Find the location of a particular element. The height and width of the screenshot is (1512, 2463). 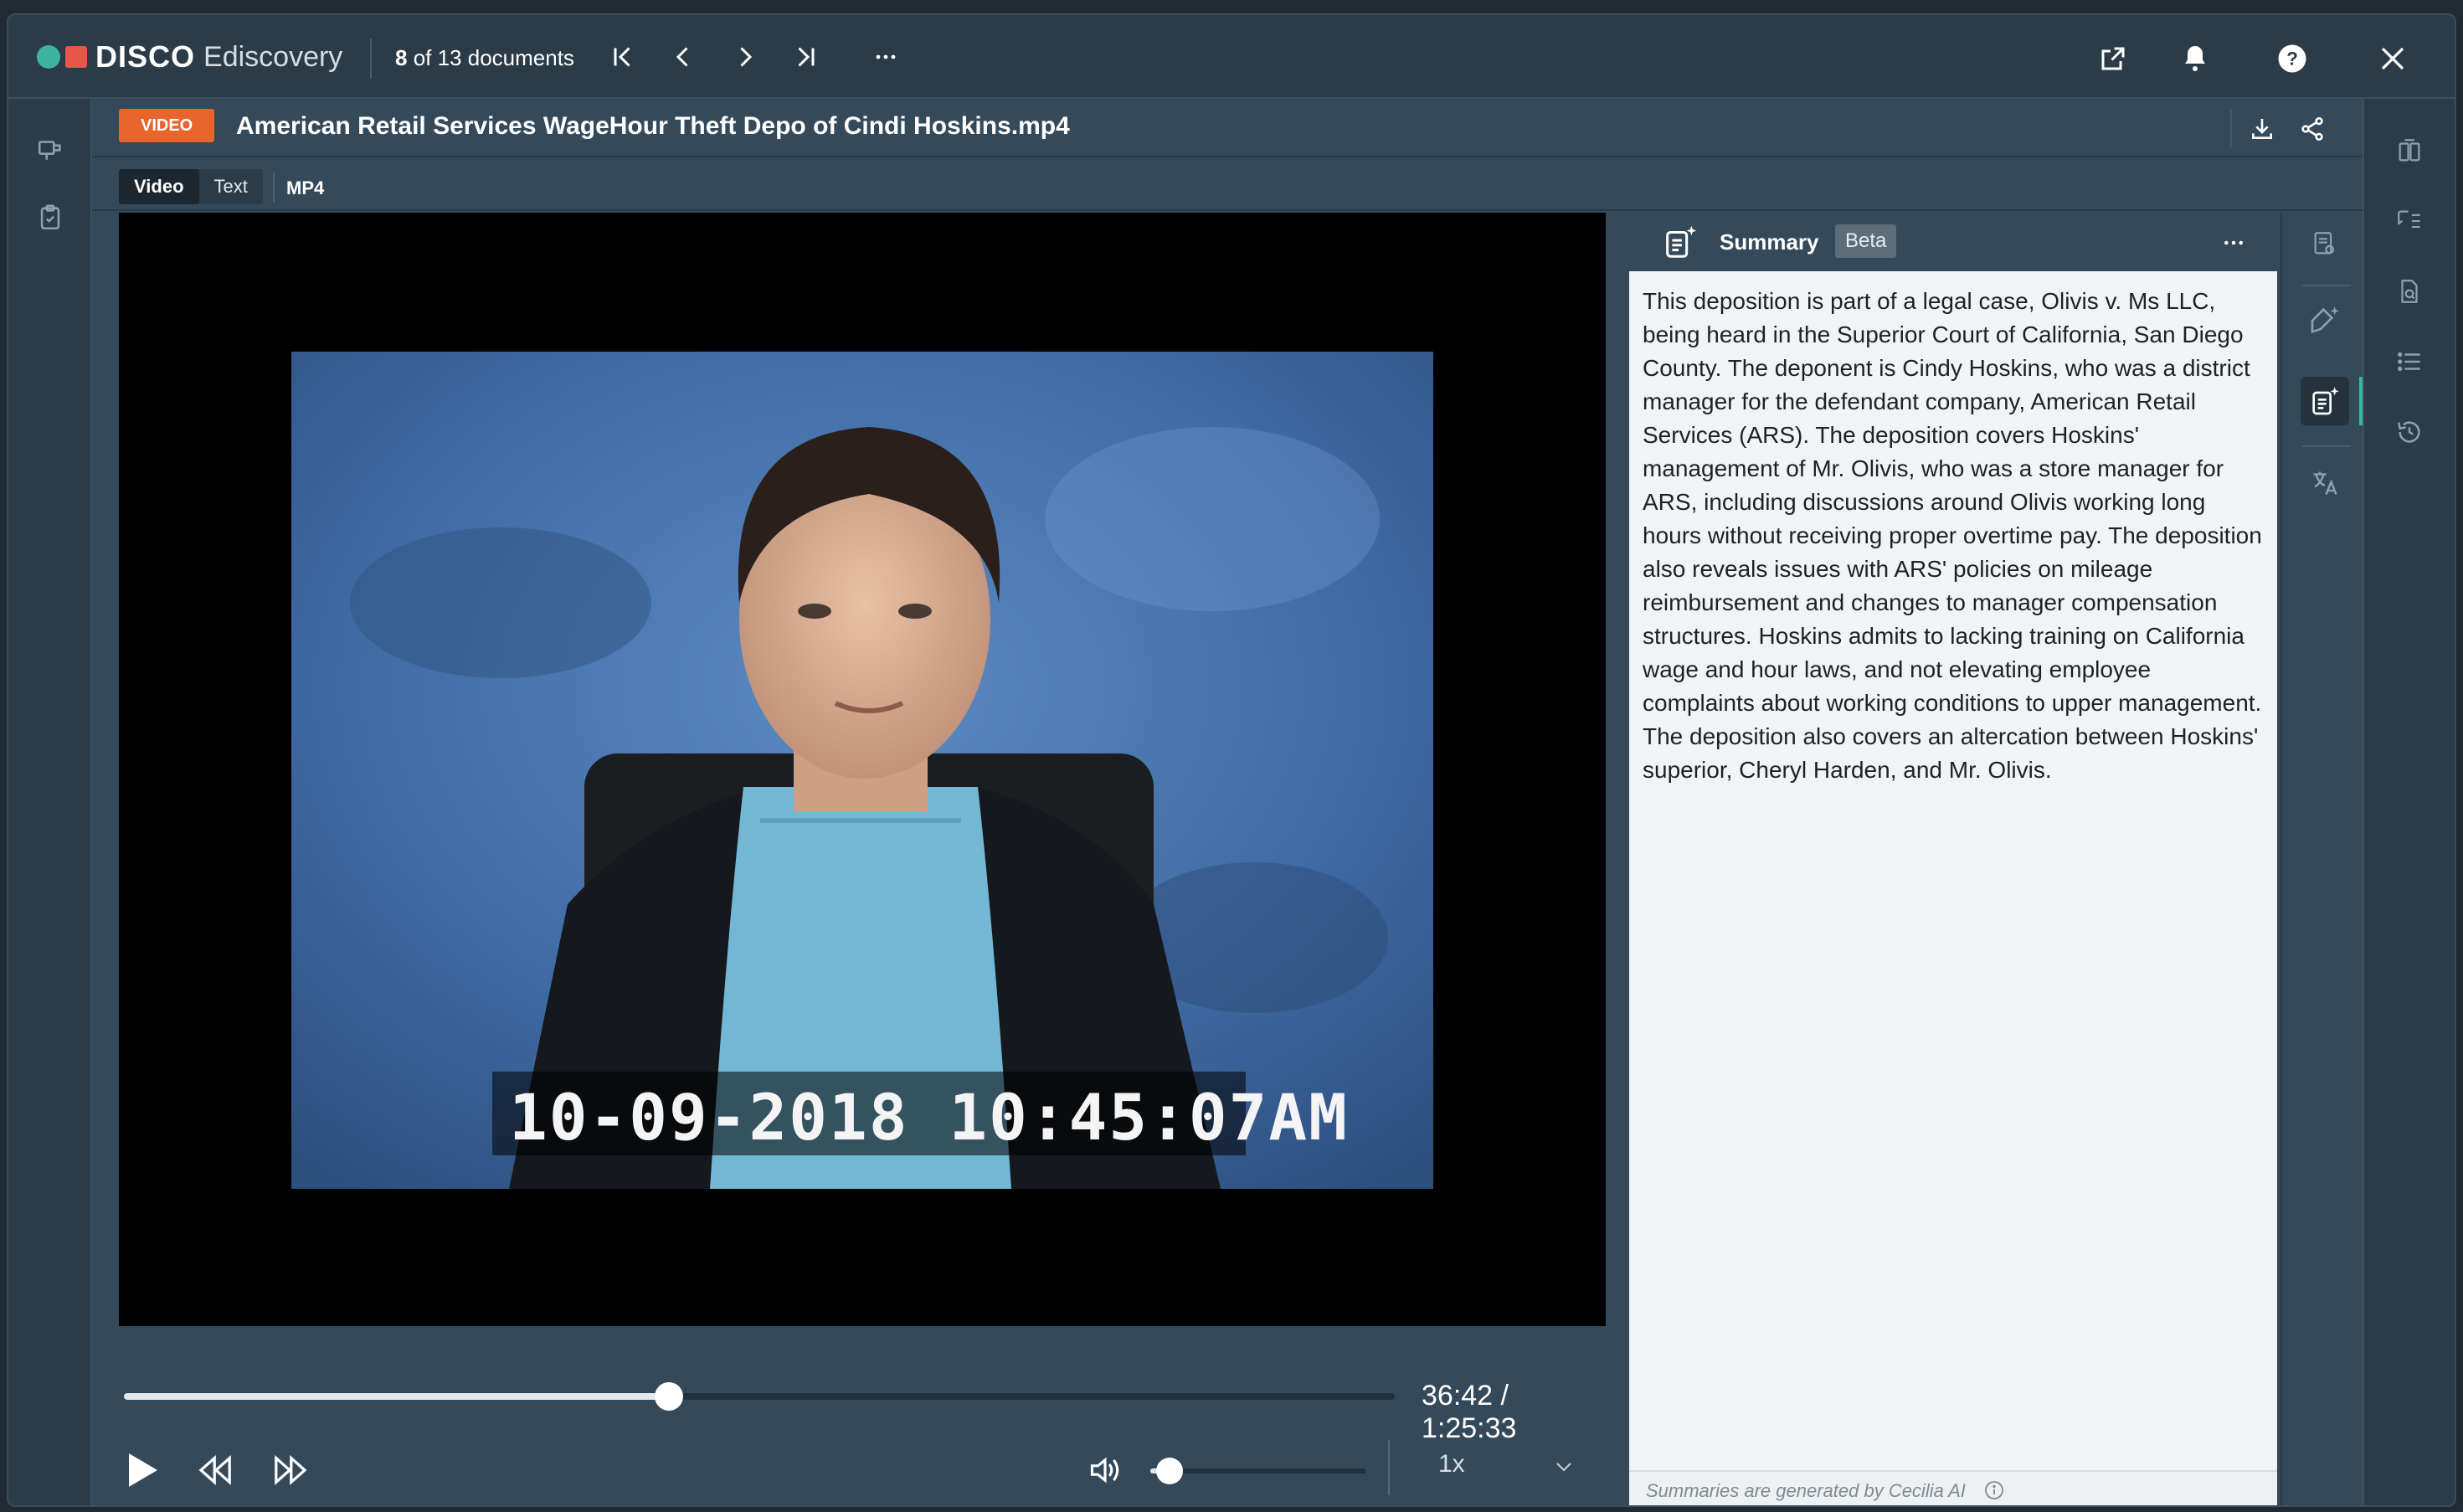

volume-slider is located at coordinates (1258, 1471).